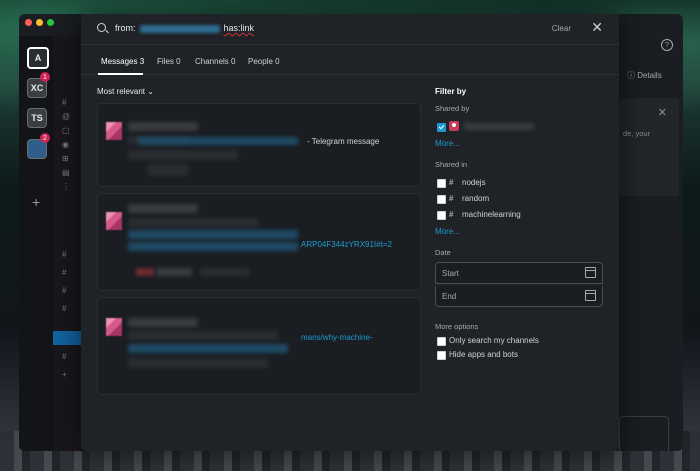 This screenshot has width=700, height=471. I want to click on shared-in-label: Shared in, so click(451, 164).